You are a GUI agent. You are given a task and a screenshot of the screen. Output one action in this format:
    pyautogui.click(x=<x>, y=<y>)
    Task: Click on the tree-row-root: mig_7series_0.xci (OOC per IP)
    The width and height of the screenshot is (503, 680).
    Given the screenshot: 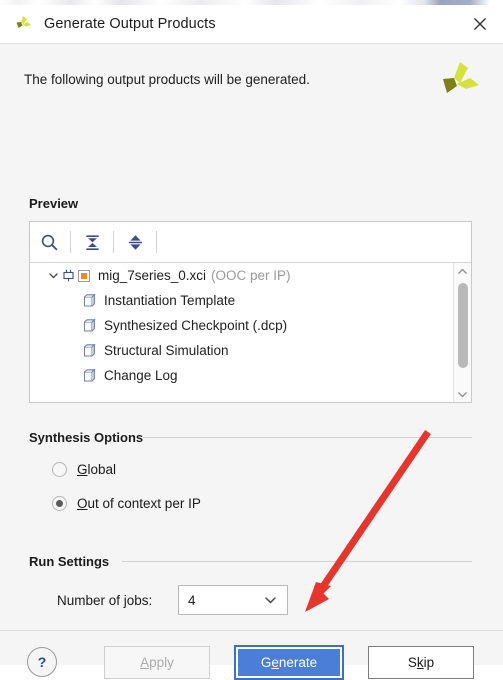 What is the action you would take?
    pyautogui.click(x=241, y=275)
    